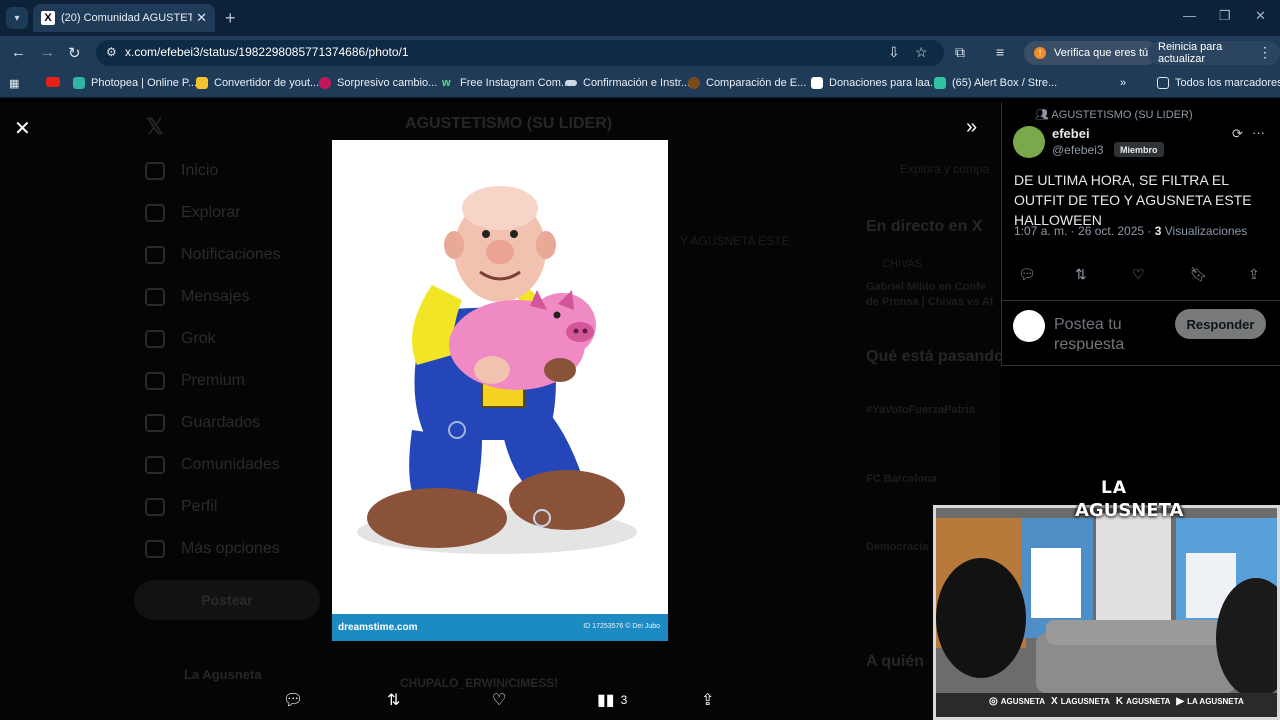 The height and width of the screenshot is (720, 1280). Describe the element at coordinates (155, 381) in the screenshot. I see `x-icon` at that location.